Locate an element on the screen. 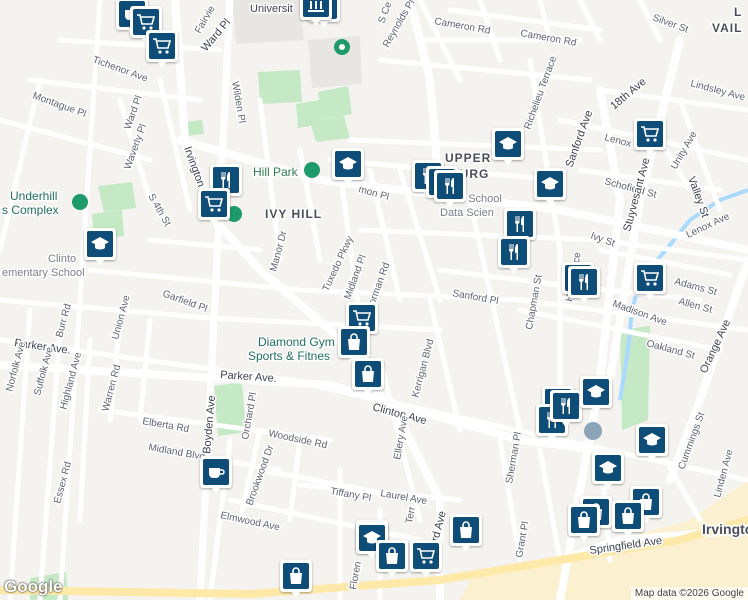 The image size is (748, 600). map-attribution: Map data ©2026 Google is located at coordinates (689, 593).